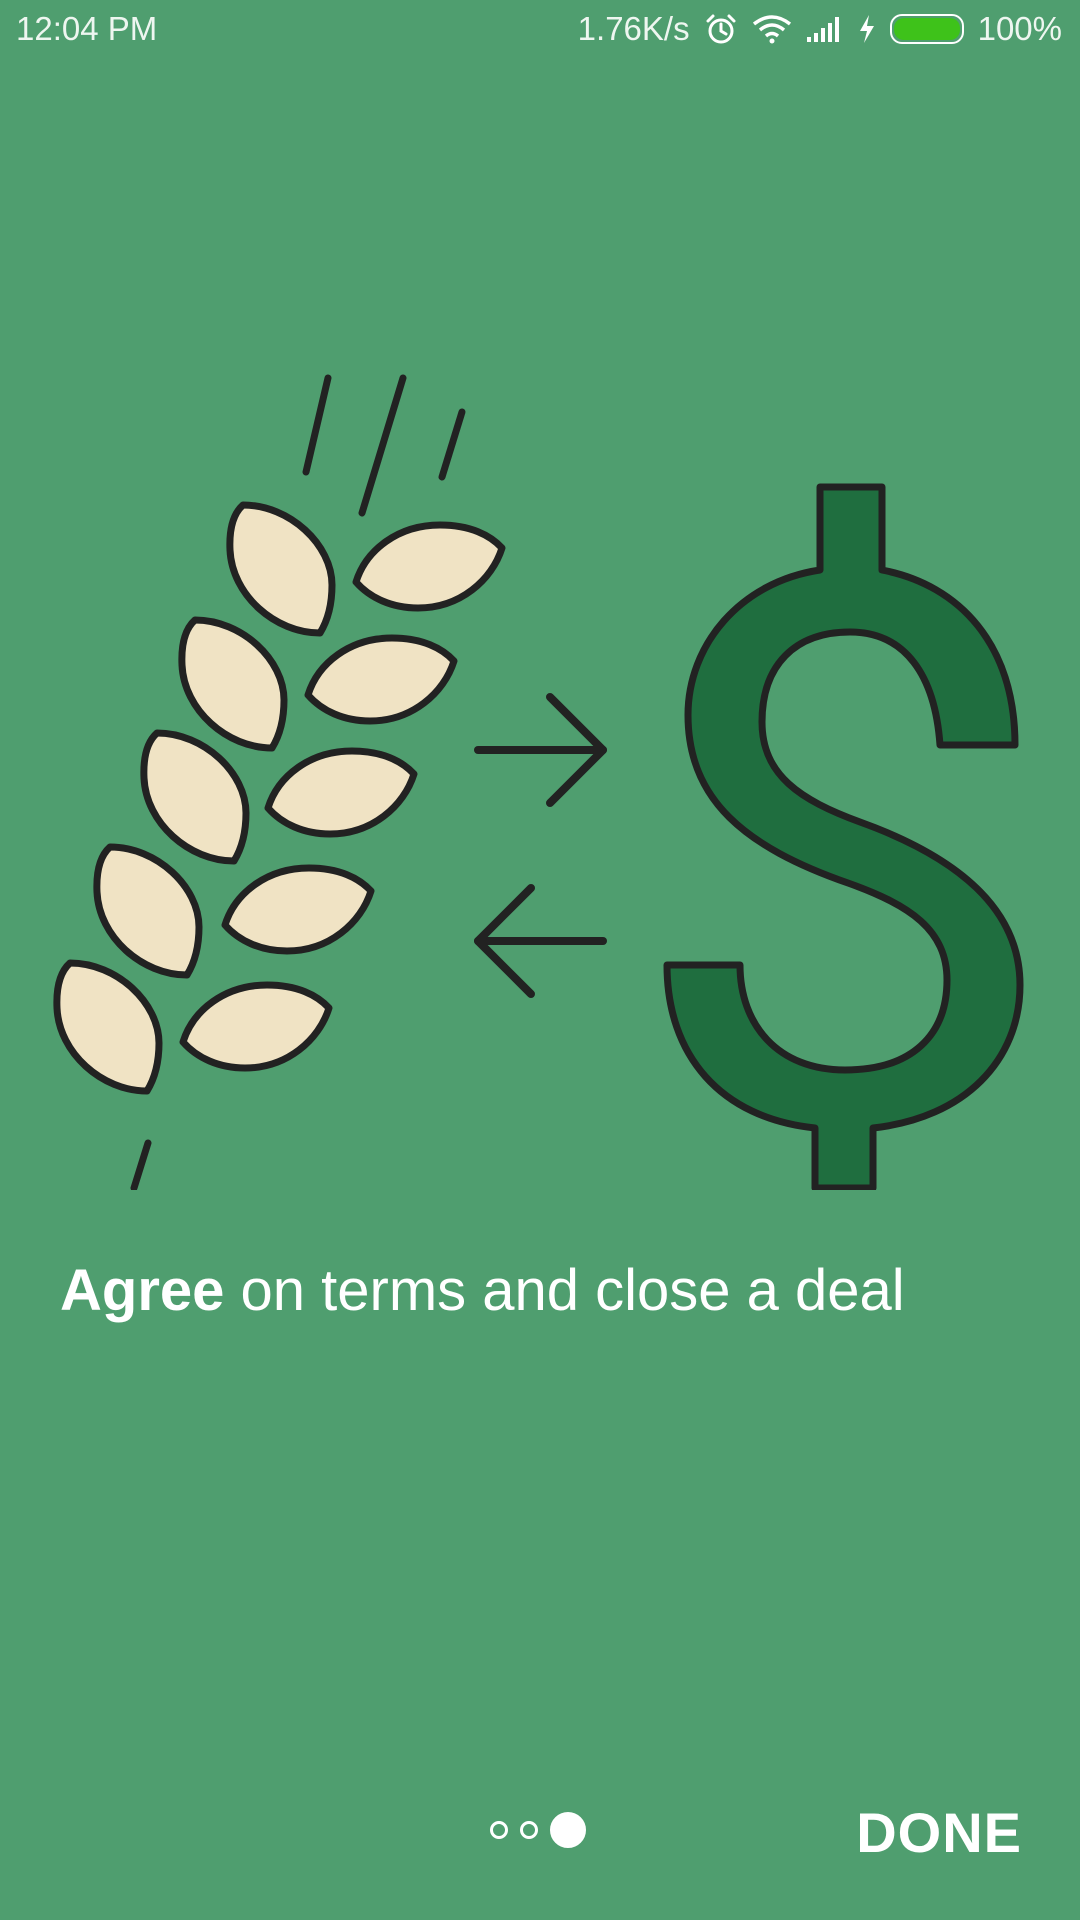 This screenshot has height=1920, width=1080. Describe the element at coordinates (540, 31) in the screenshot. I see `status-bar: 12:04 PM 1.76K/s 100%` at that location.